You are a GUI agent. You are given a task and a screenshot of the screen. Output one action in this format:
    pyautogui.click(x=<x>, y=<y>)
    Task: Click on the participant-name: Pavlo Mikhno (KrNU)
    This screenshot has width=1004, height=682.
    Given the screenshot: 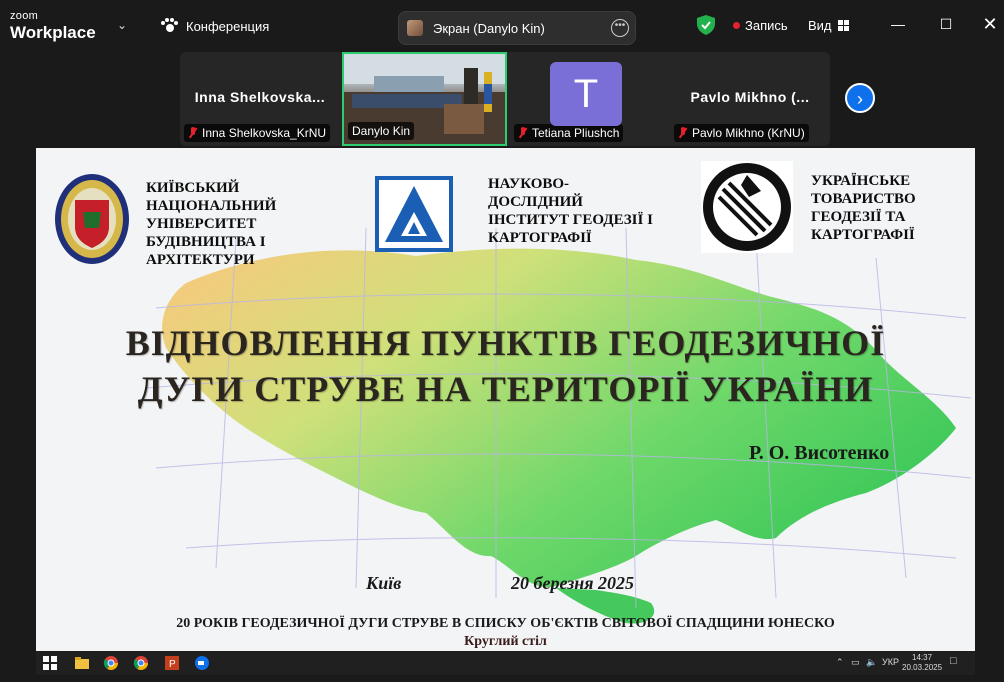 What is the action you would take?
    pyautogui.click(x=748, y=133)
    